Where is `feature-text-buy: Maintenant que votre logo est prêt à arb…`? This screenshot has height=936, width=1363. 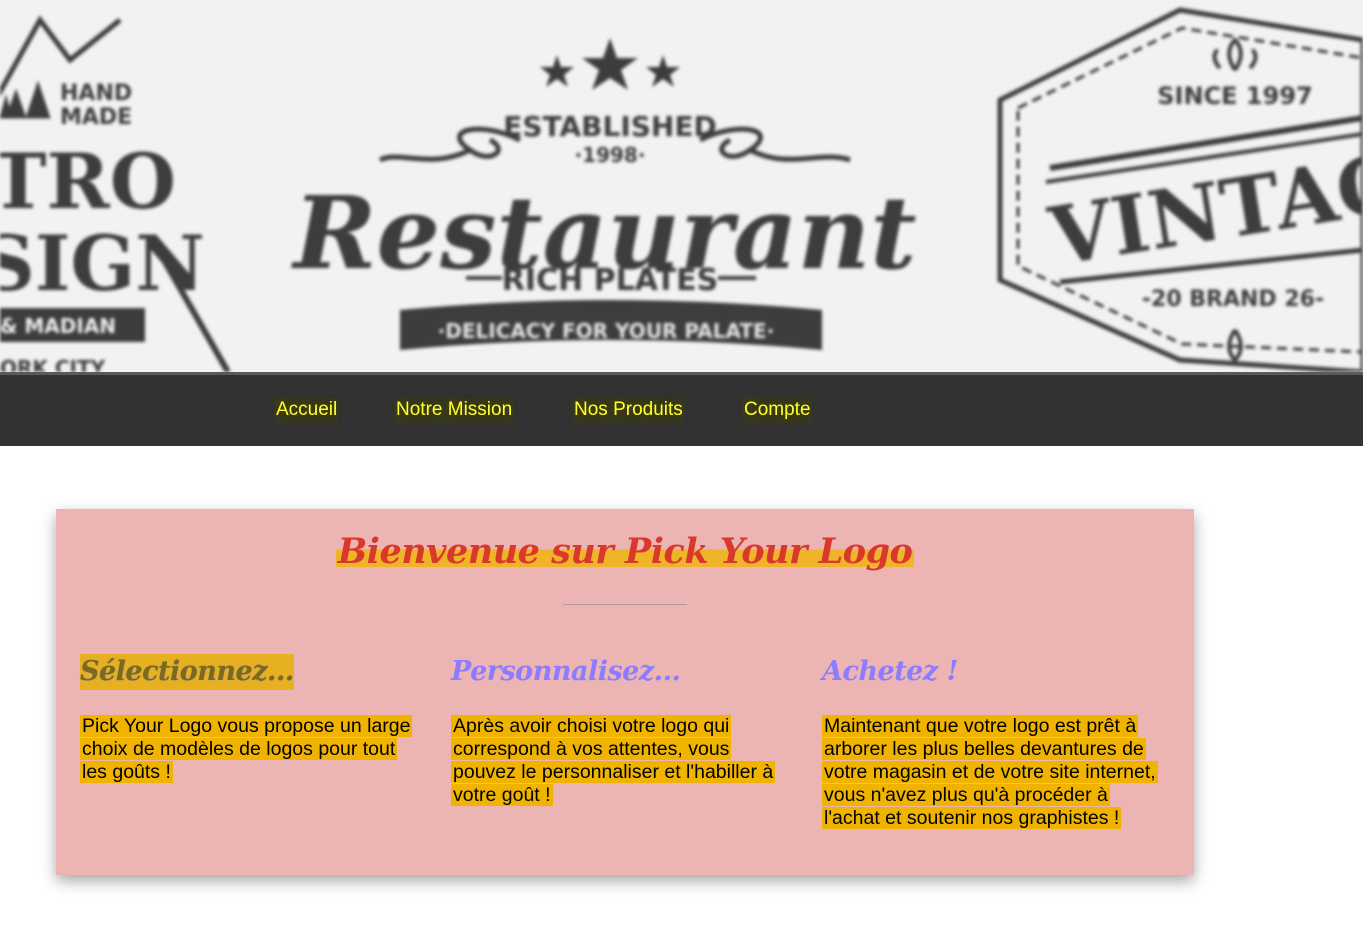
feature-text-buy: Maintenant que votre logo est prêt à arb… is located at coordinates (994, 772).